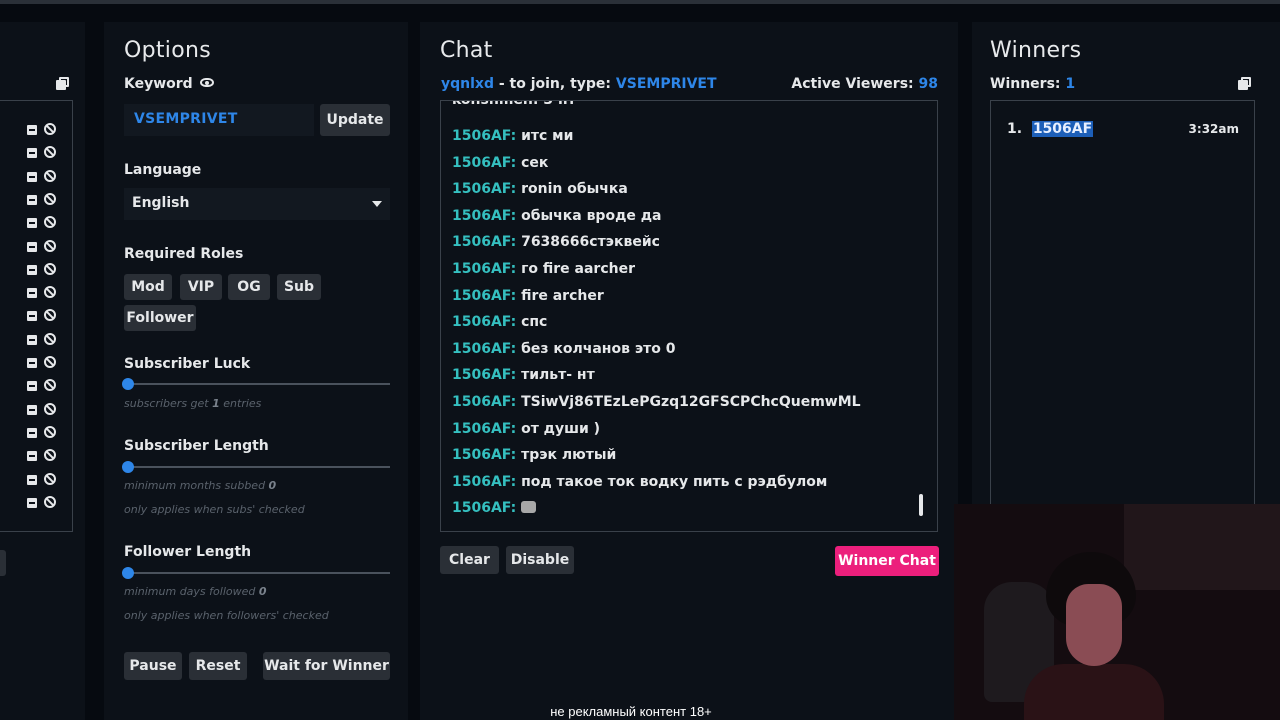 The height and width of the screenshot is (720, 1280). What do you see at coordinates (3, 563) in the screenshot?
I see `entries-action-button` at bounding box center [3, 563].